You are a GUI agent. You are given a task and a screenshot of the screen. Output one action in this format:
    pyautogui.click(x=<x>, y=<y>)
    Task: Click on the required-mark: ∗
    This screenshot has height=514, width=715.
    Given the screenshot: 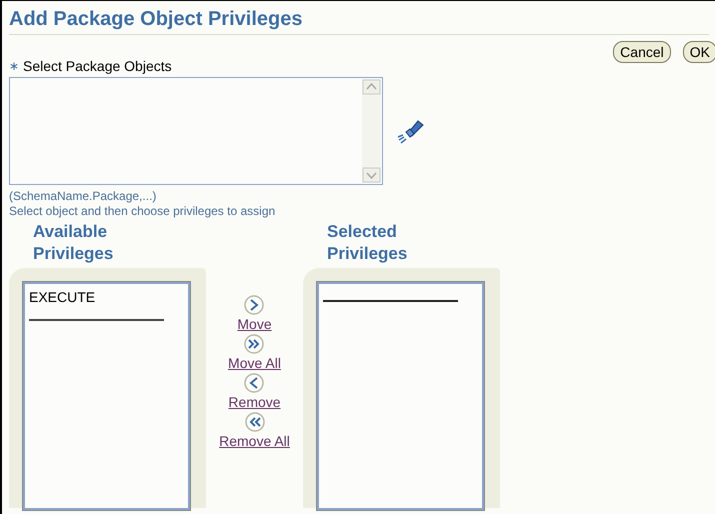 What is the action you would take?
    pyautogui.click(x=14, y=66)
    